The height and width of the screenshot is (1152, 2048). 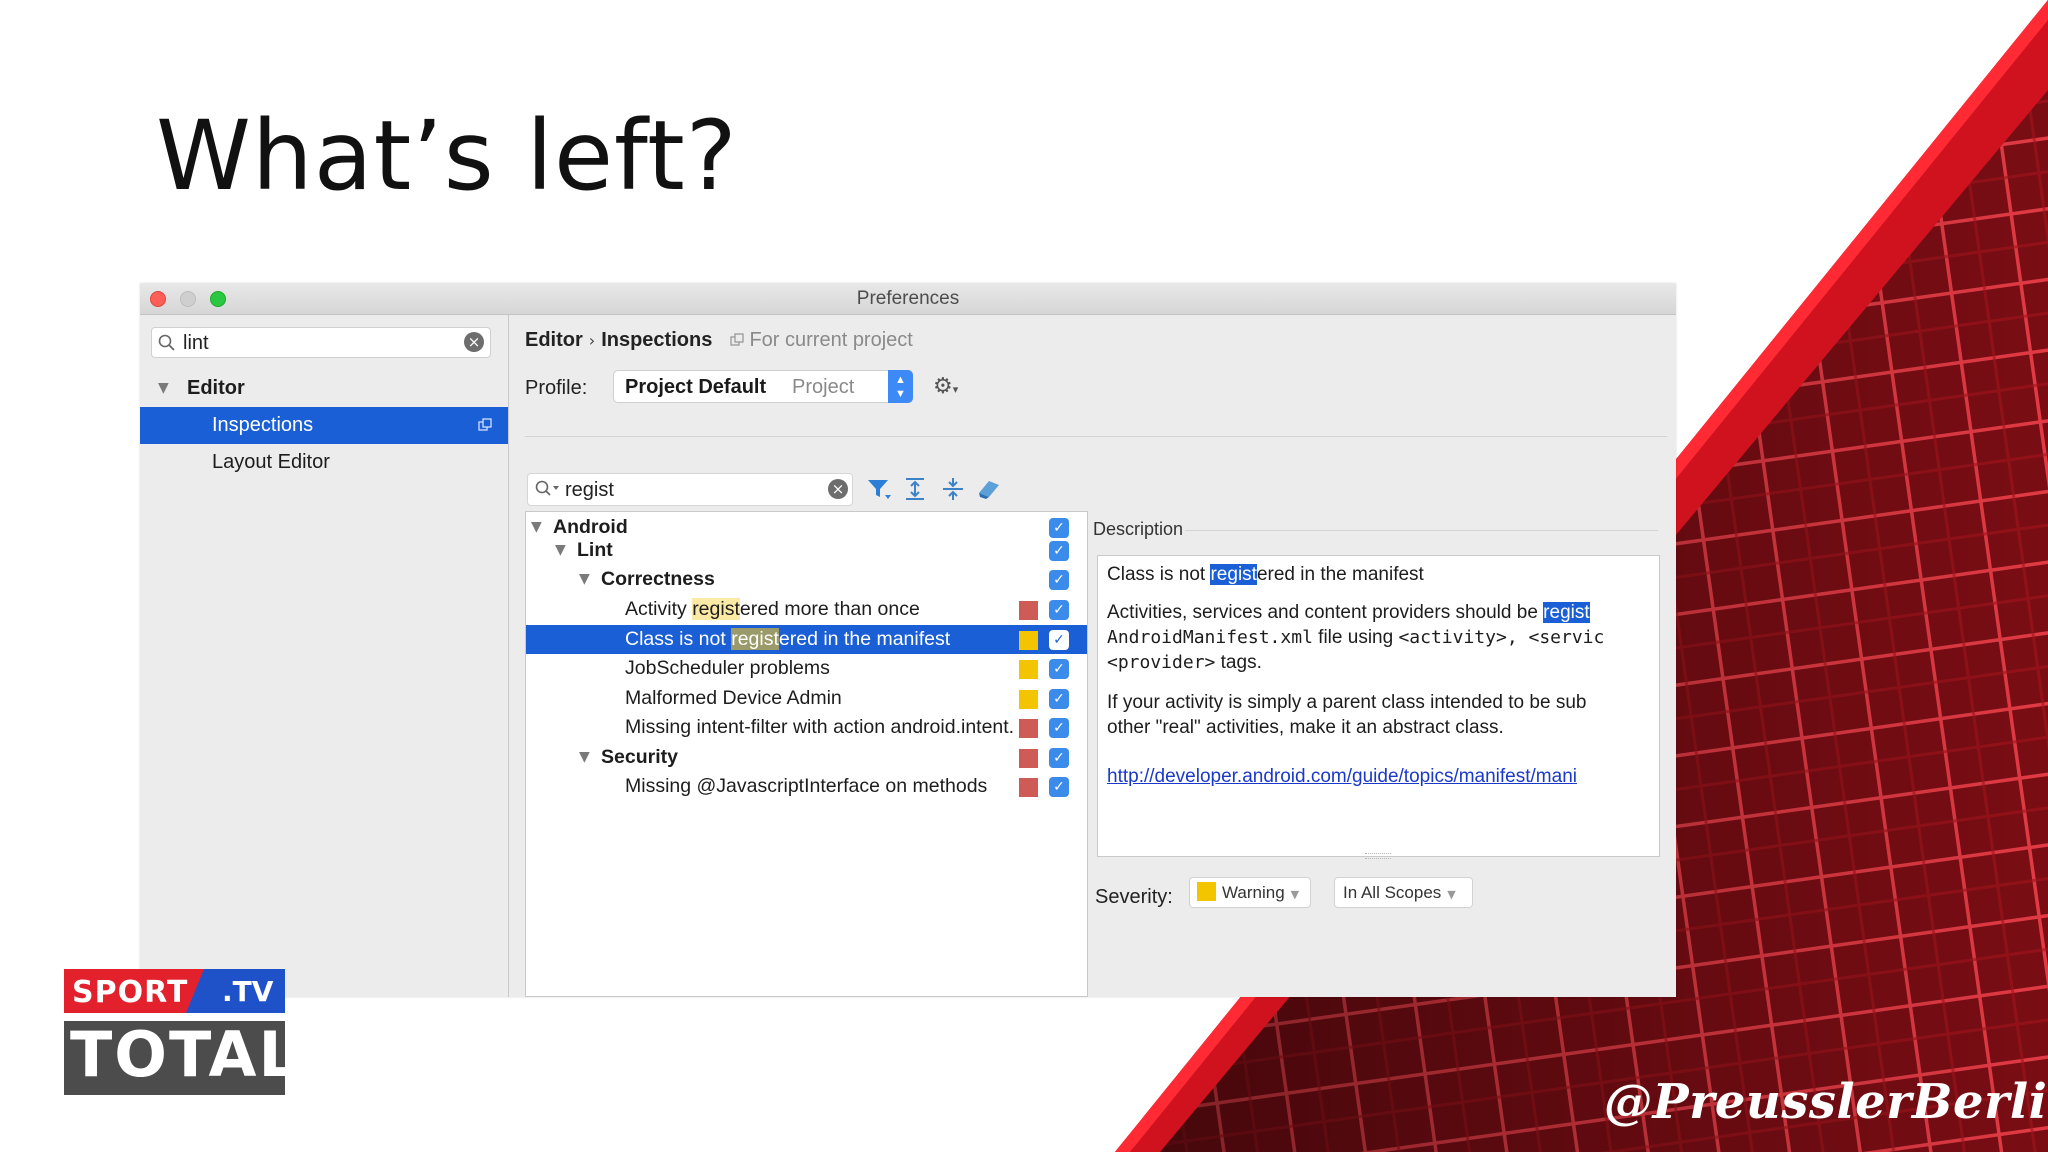 What do you see at coordinates (556, 388) in the screenshot?
I see `profile-label: Profile:` at bounding box center [556, 388].